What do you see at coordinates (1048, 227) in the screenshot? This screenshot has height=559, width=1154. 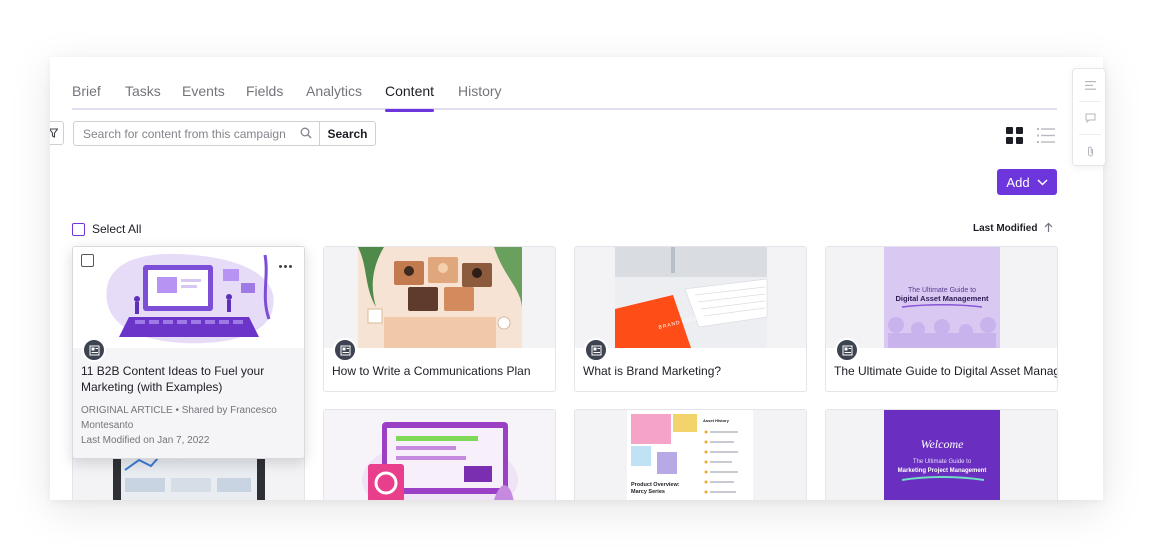 I see `arrow-up-icon` at bounding box center [1048, 227].